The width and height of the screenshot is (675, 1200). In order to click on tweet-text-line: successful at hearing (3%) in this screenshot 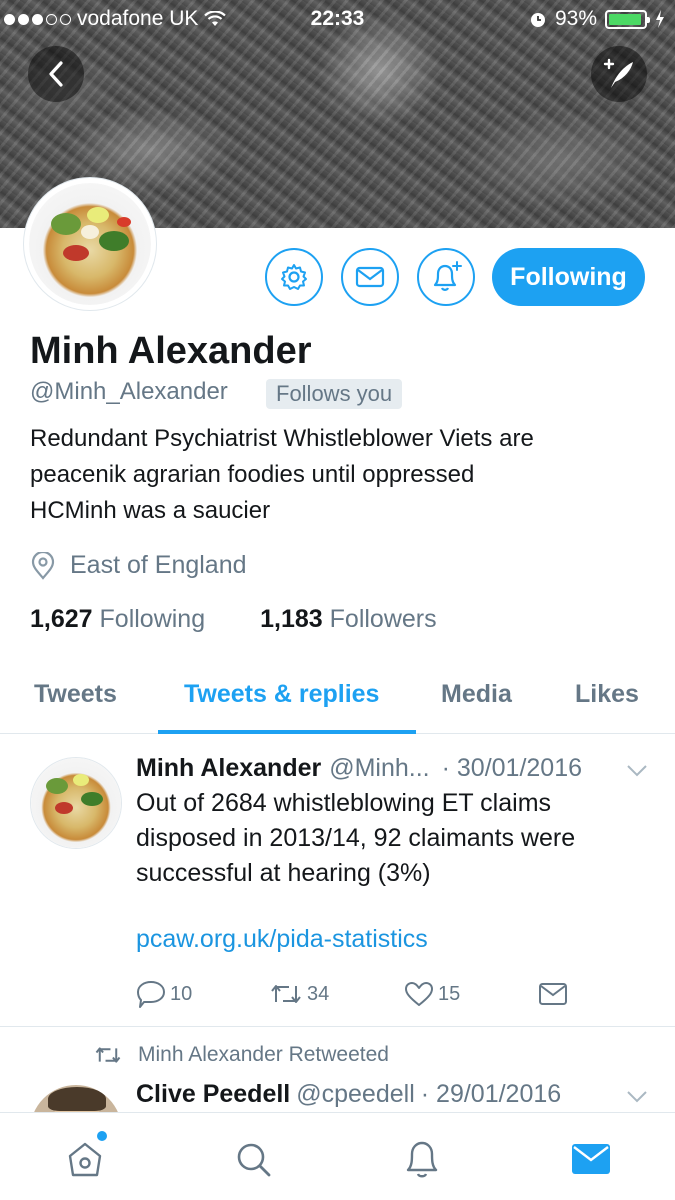, I will do `click(283, 873)`.